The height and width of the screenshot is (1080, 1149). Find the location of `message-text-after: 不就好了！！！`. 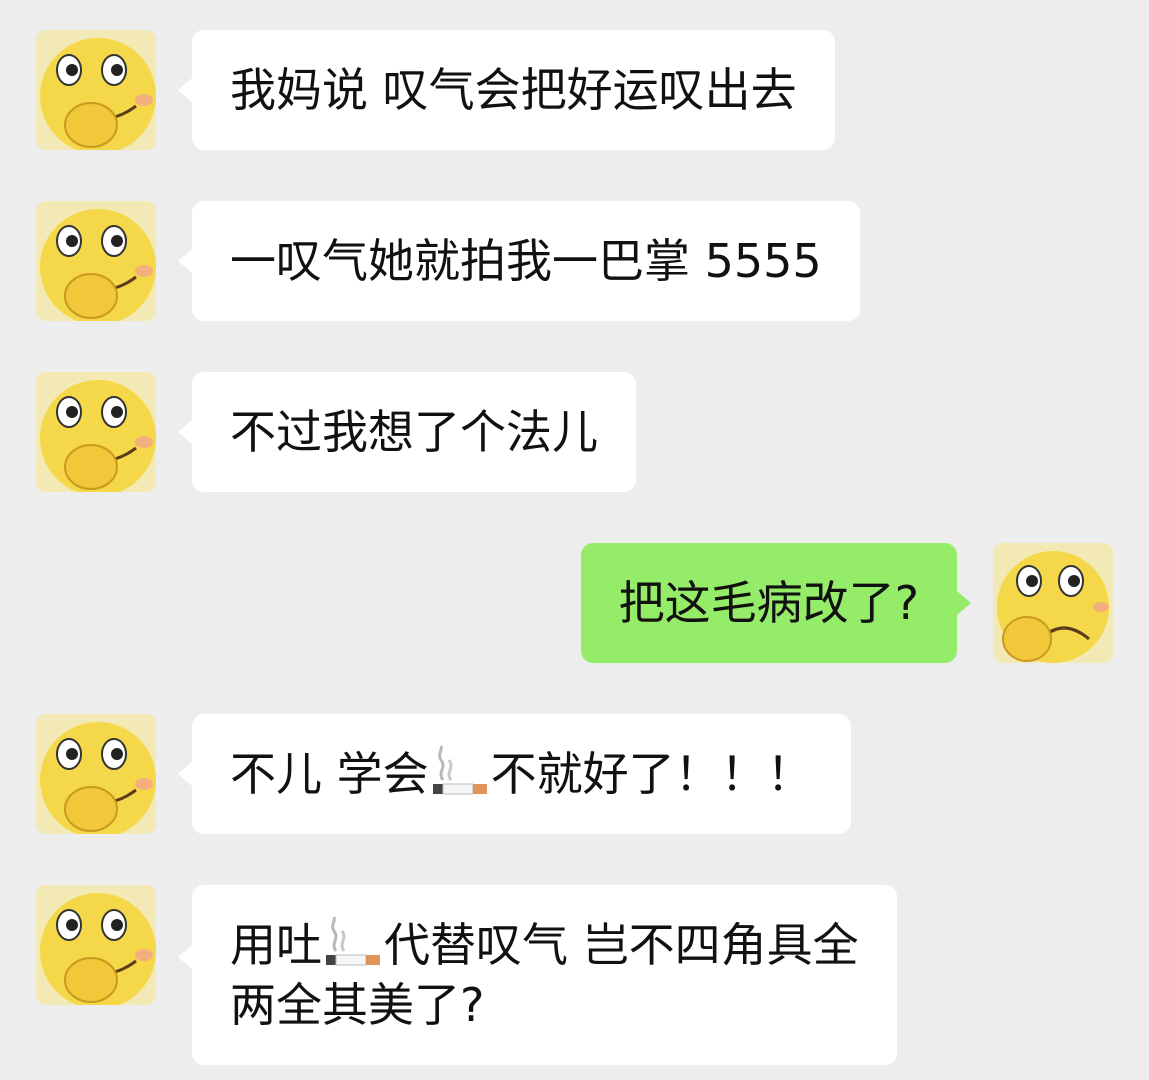

message-text-after: 不就好了！！！ is located at coordinates (651, 774).